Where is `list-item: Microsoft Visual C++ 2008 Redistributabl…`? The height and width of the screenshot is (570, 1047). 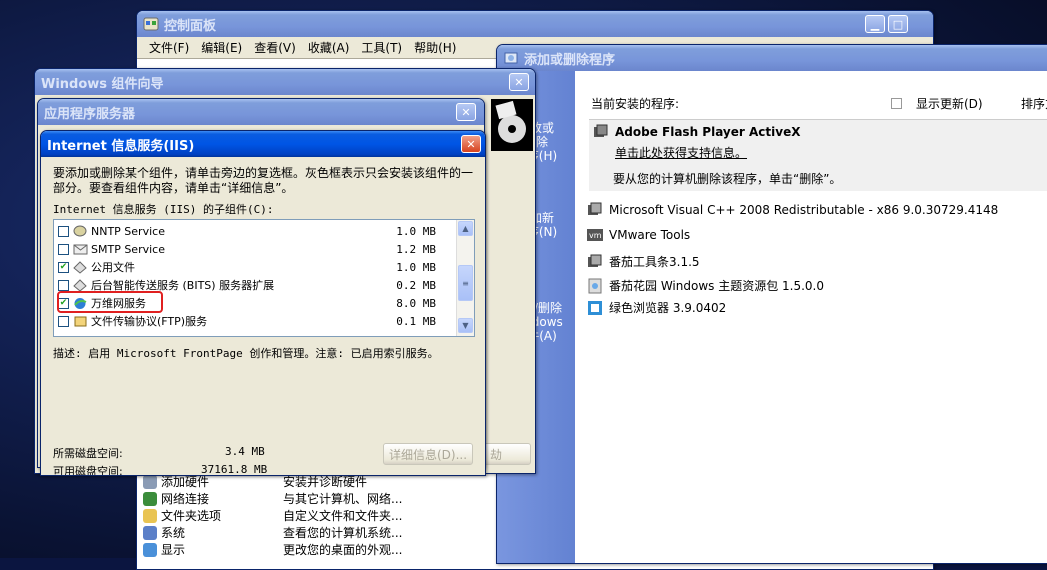
list-item: Microsoft Visual C++ 2008 Redistributabl… is located at coordinates (792, 210).